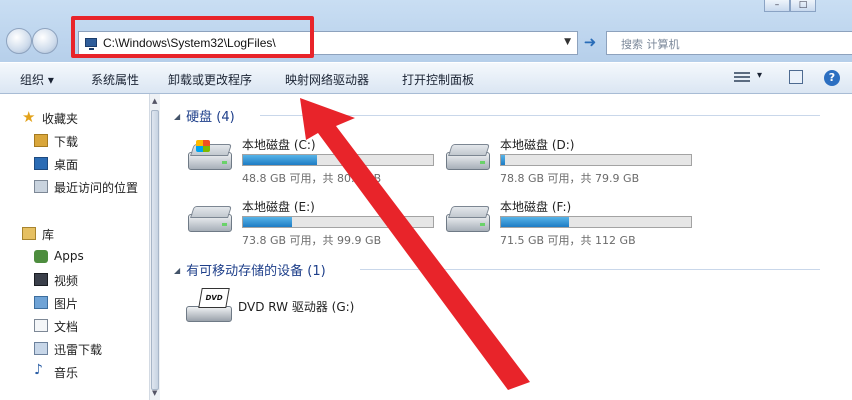 This screenshot has width=852, height=400. I want to click on nav-music: ♪ 音乐, so click(74, 372).